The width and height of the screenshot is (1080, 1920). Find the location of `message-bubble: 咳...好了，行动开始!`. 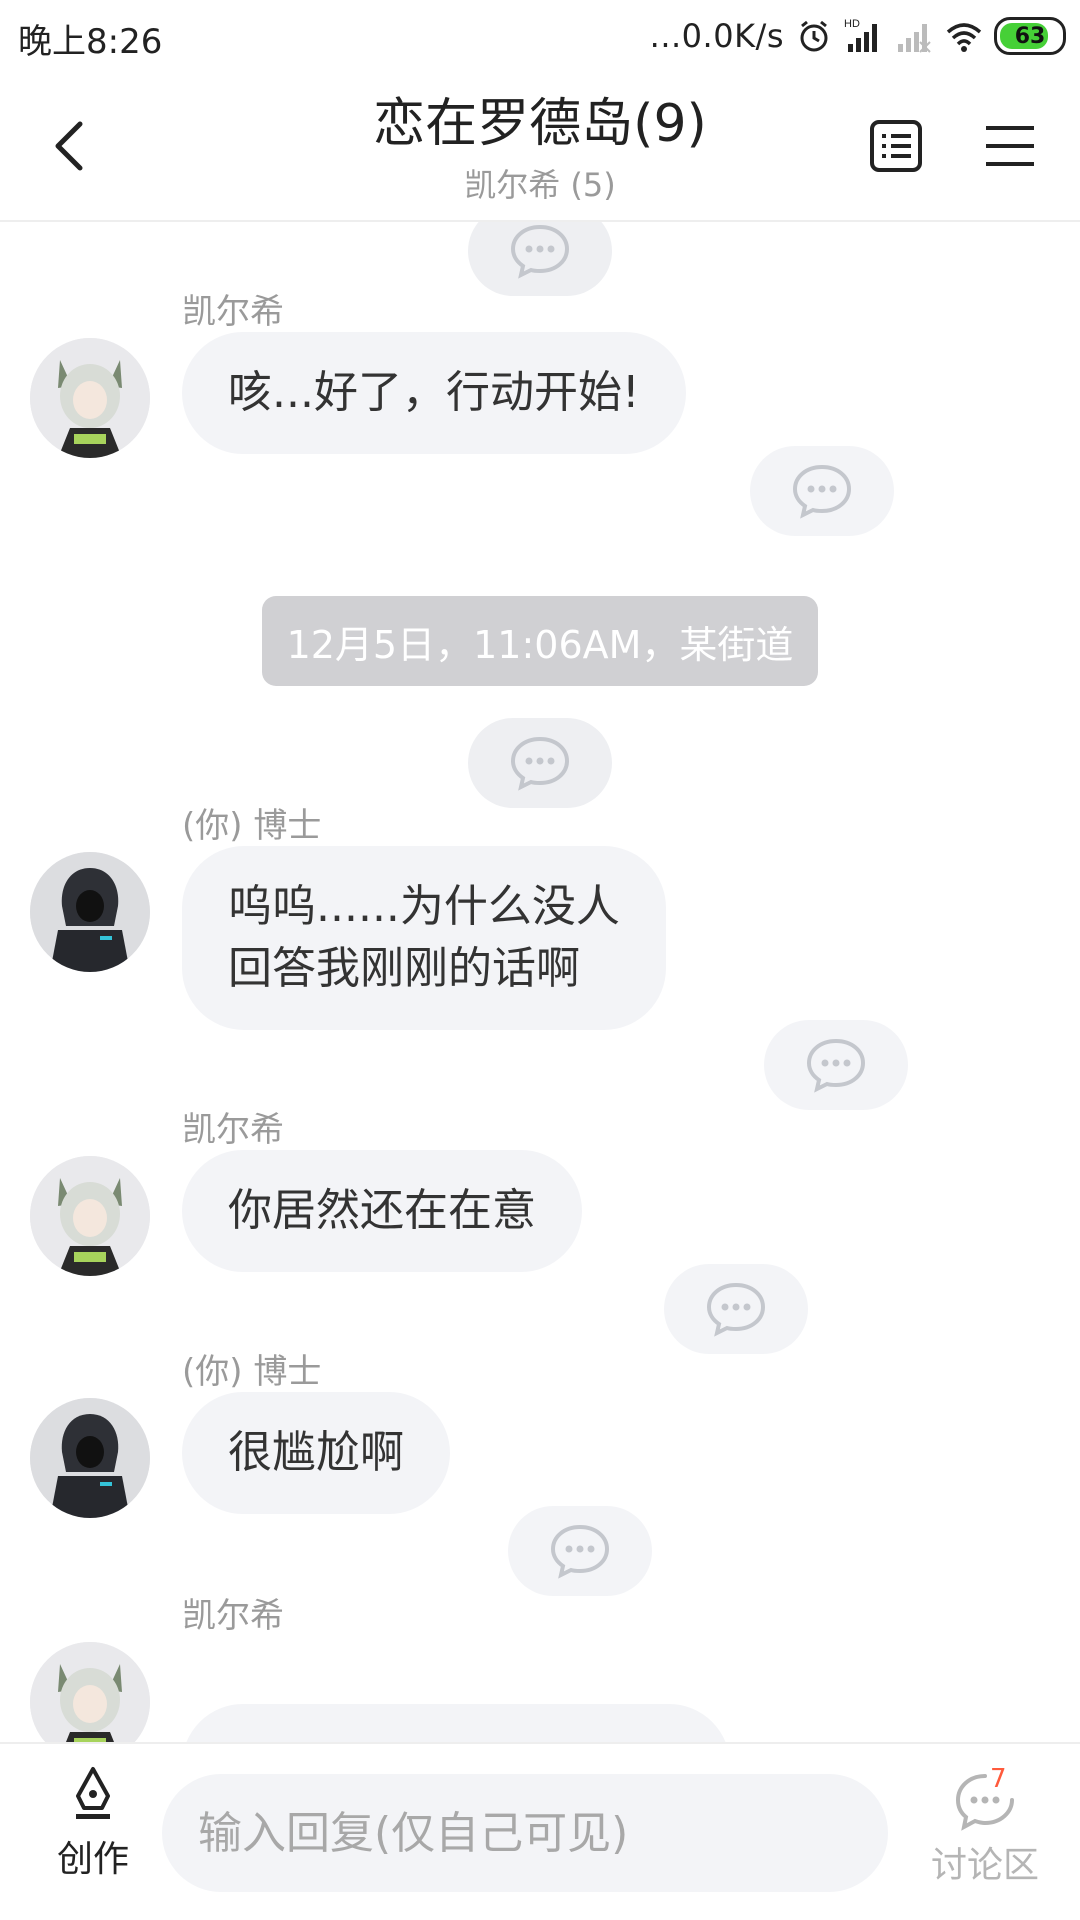

message-bubble: 咳...好了，行动开始! is located at coordinates (434, 393).